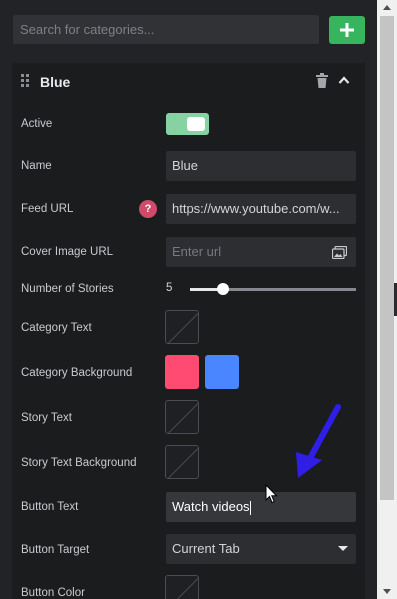 The height and width of the screenshot is (599, 397). What do you see at coordinates (182, 327) in the screenshot?
I see `category-text-color-swatch` at bounding box center [182, 327].